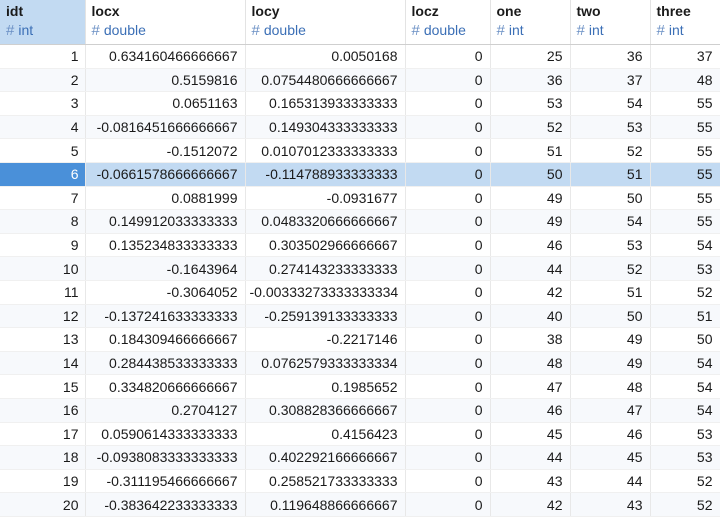 Image resolution: width=720 pixels, height=517 pixels. I want to click on cell-locy: 0.0050168, so click(325, 56).